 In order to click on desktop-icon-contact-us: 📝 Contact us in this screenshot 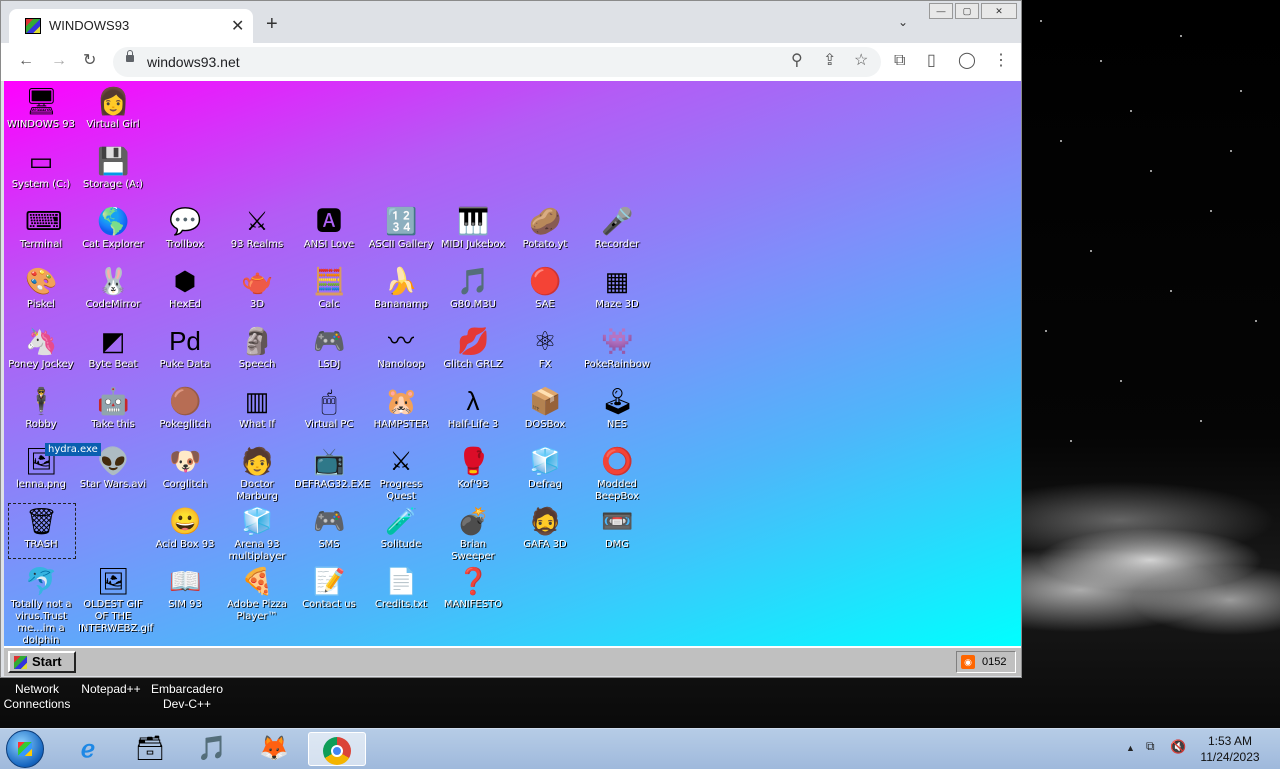, I will do `click(329, 588)`.